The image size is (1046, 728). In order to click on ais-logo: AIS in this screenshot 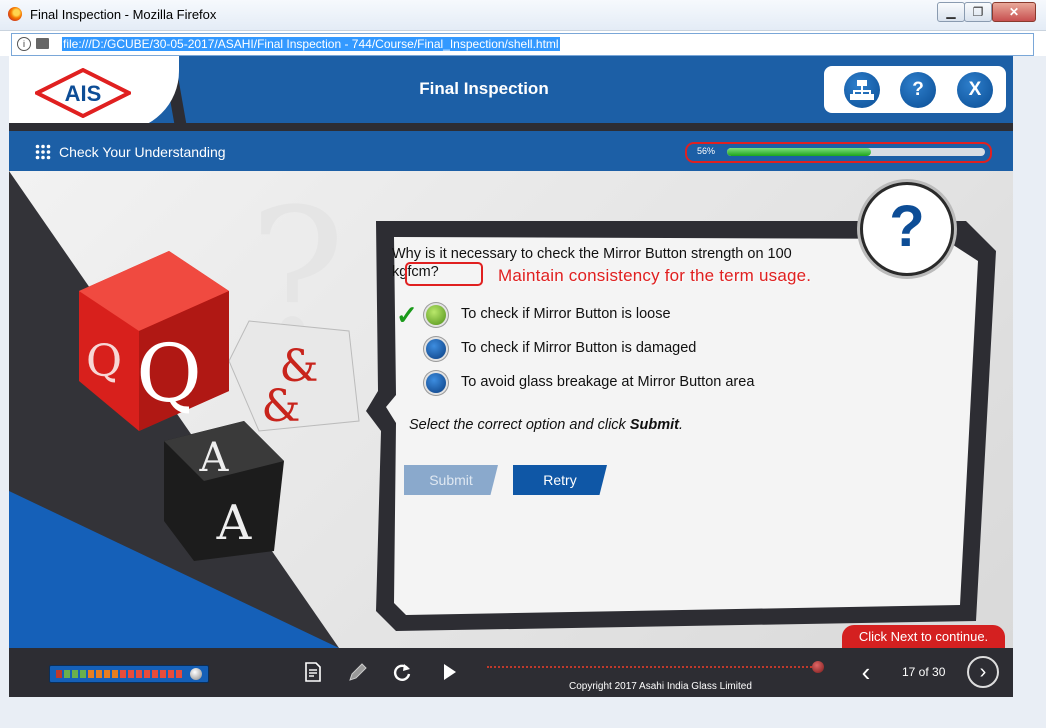, I will do `click(83, 93)`.